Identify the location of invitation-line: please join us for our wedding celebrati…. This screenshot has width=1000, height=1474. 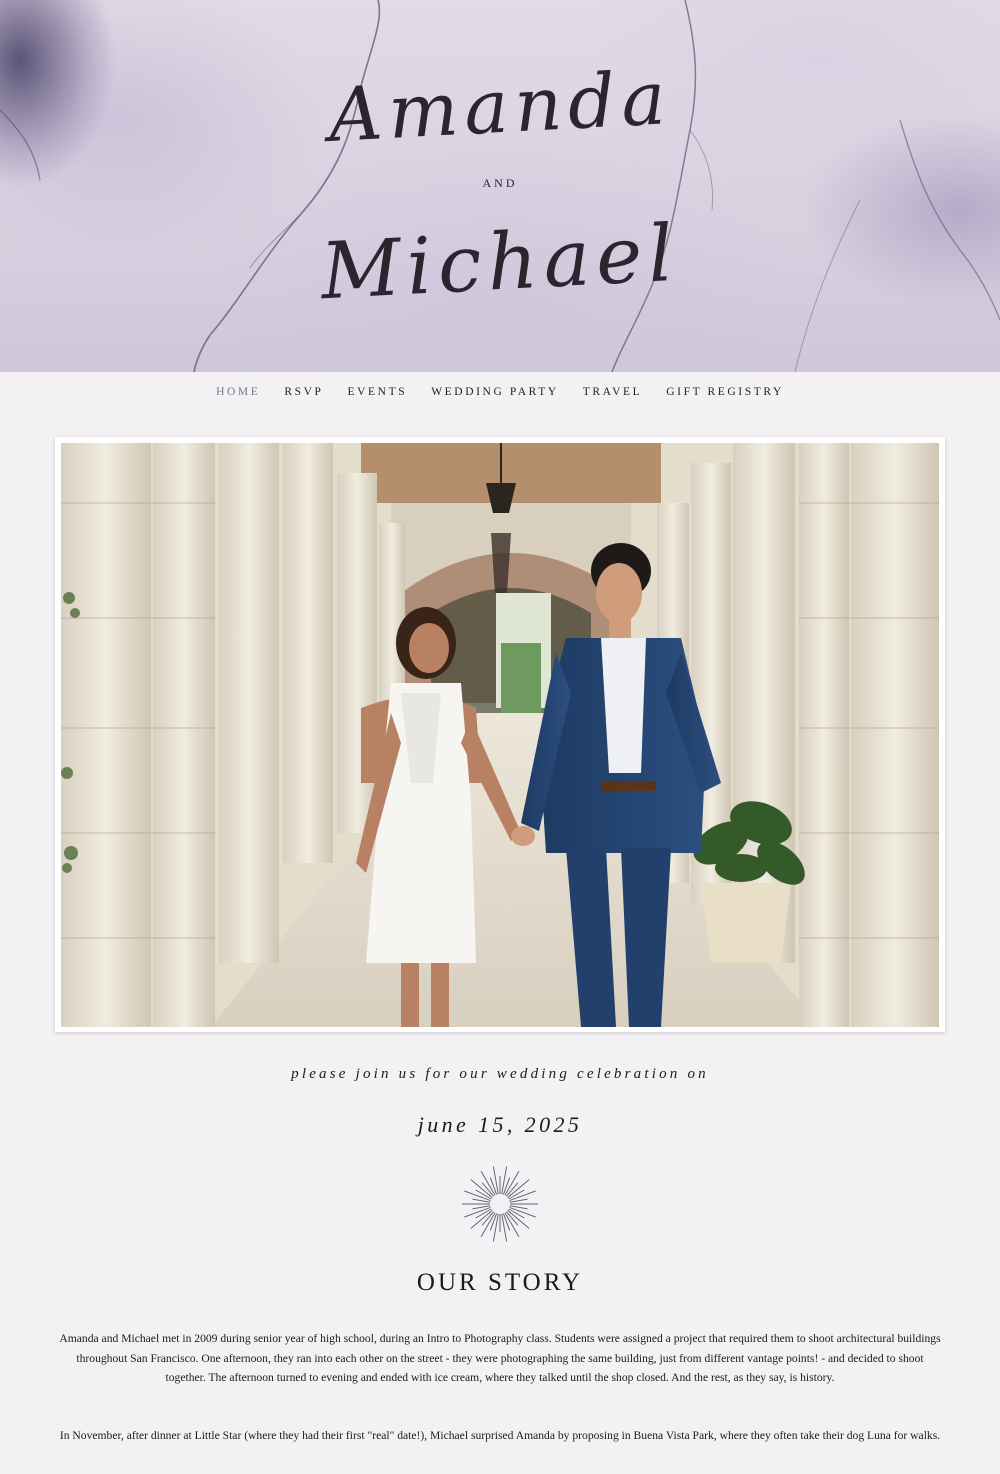
(500, 1074).